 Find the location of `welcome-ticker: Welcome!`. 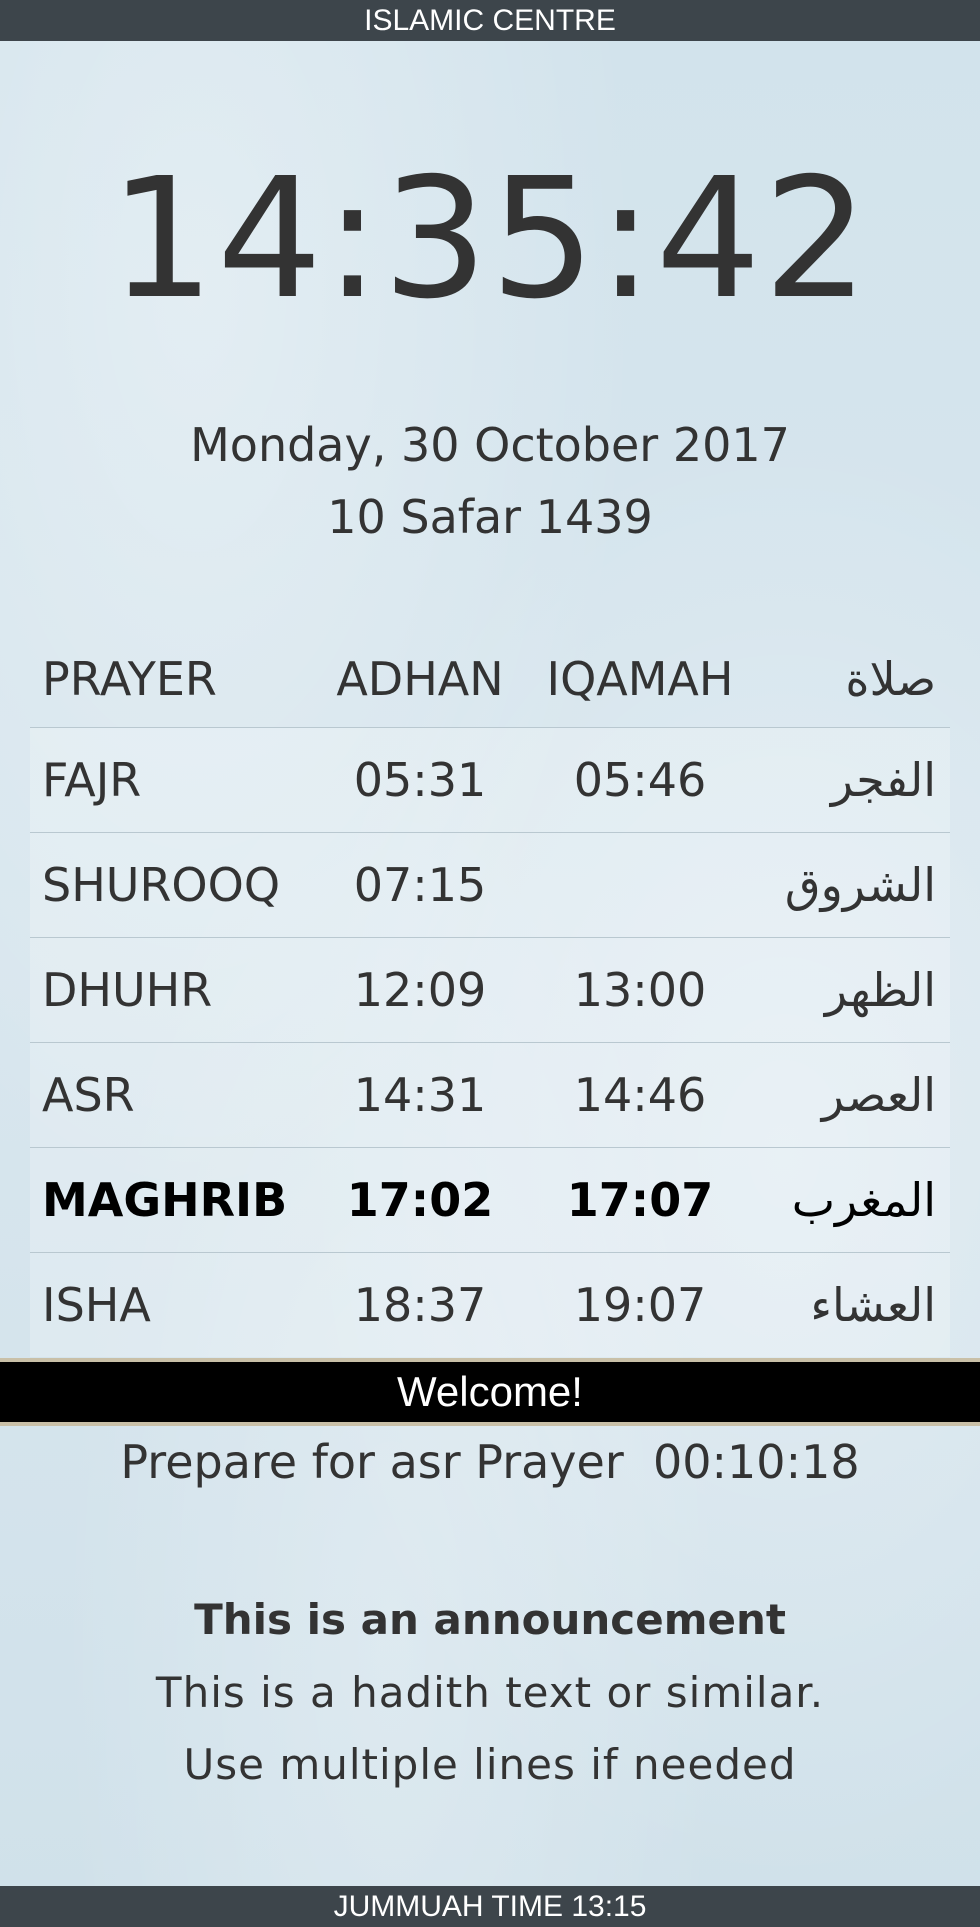

welcome-ticker: Welcome! is located at coordinates (490, 1392).